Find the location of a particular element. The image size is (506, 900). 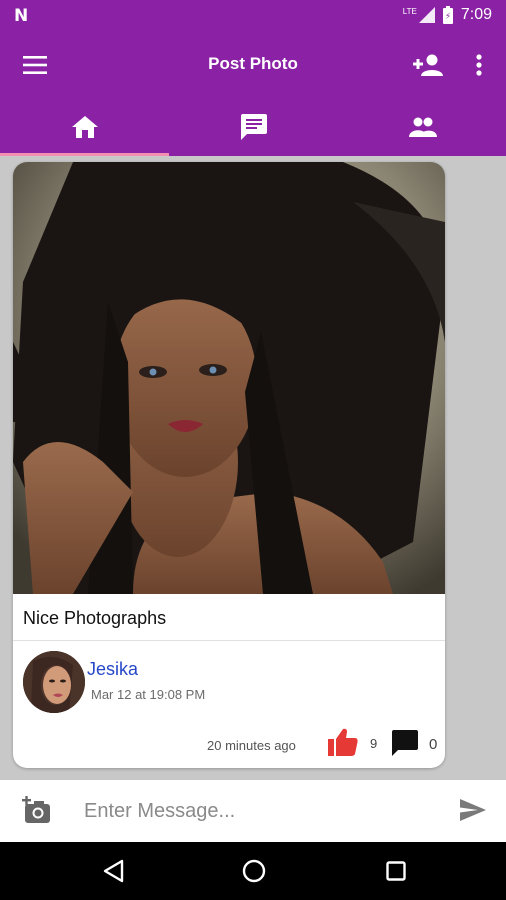

comment-count: 0 is located at coordinates (433, 744).